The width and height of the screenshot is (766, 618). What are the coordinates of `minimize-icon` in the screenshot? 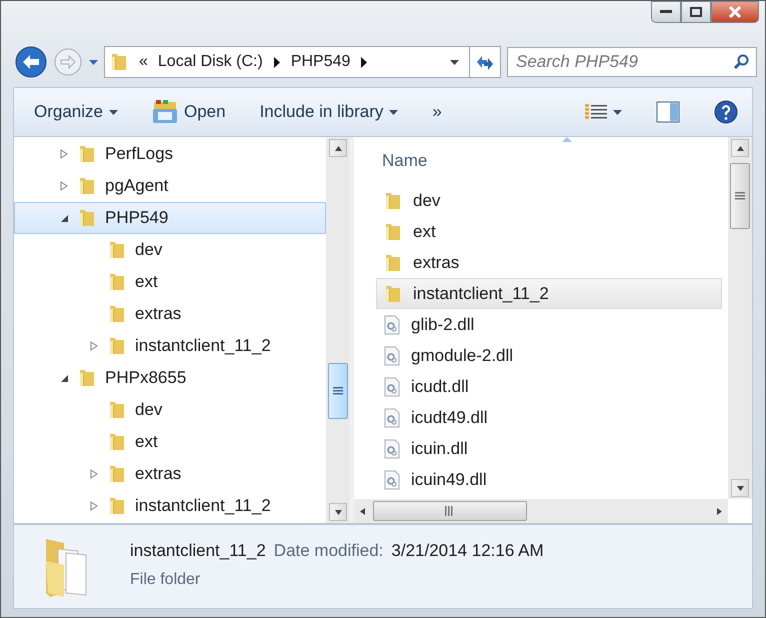 It's located at (666, 12).